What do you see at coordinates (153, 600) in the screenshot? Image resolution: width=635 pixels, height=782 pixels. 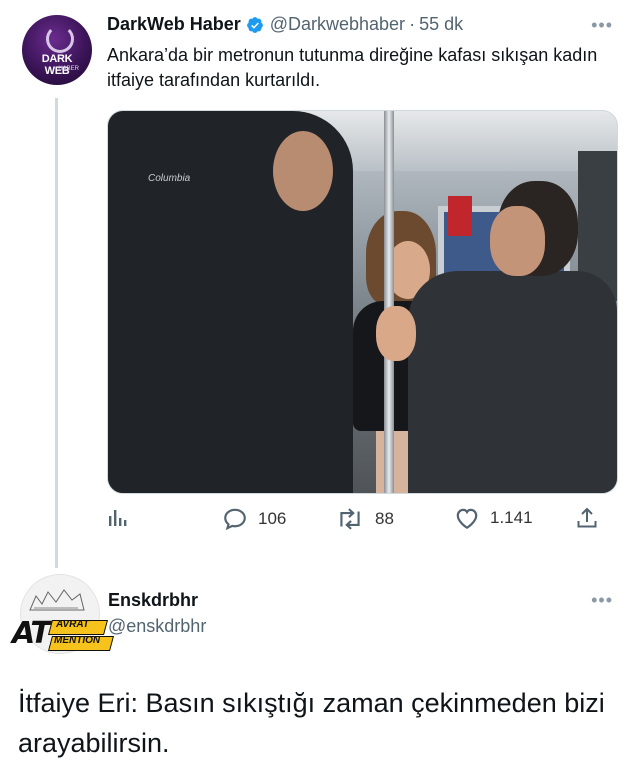 I see `reply-author-name: Enskdrbhr` at bounding box center [153, 600].